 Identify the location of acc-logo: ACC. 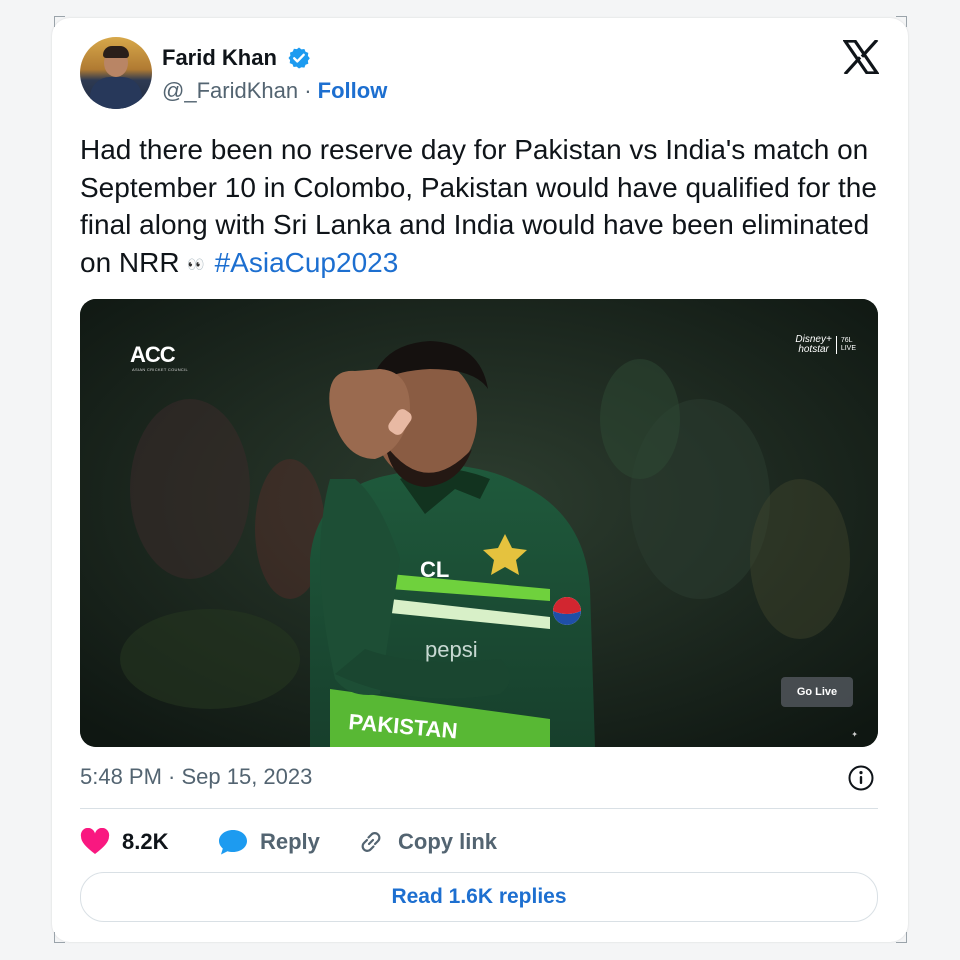
(153, 354).